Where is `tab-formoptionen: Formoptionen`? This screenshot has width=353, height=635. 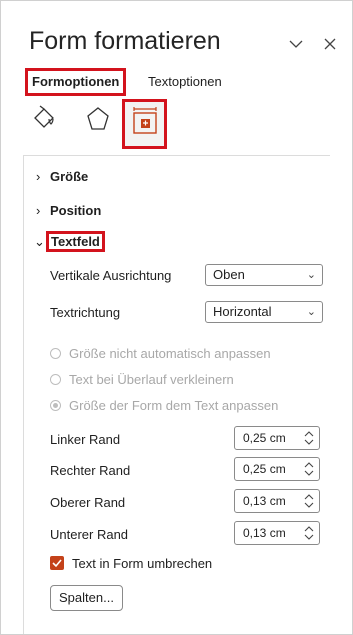 tab-formoptionen: Formoptionen is located at coordinates (76, 82).